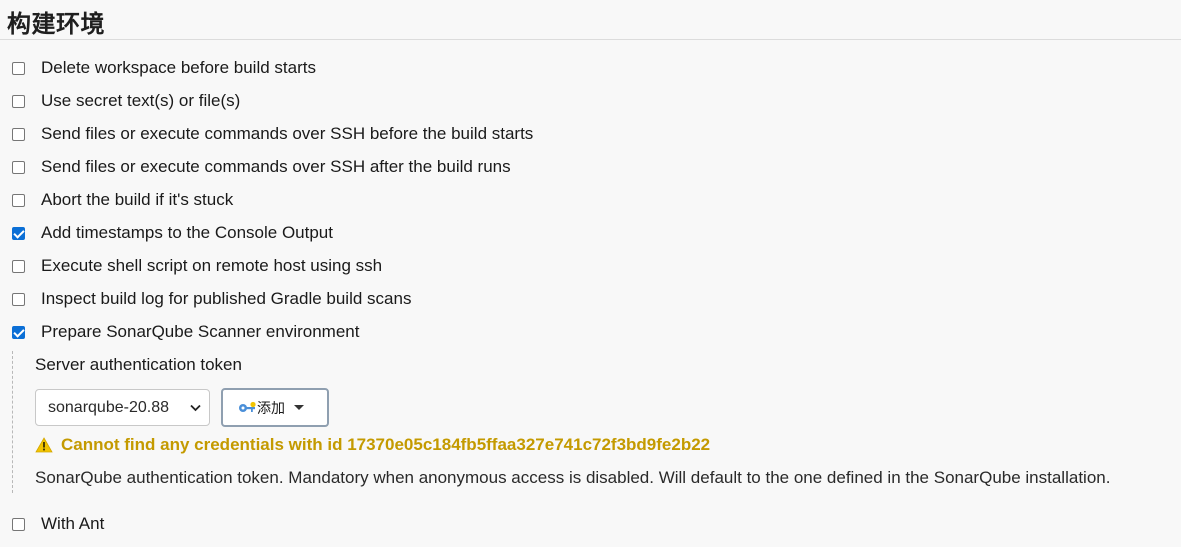  I want to click on option-label: Abort the build if it's stuck, so click(137, 199).